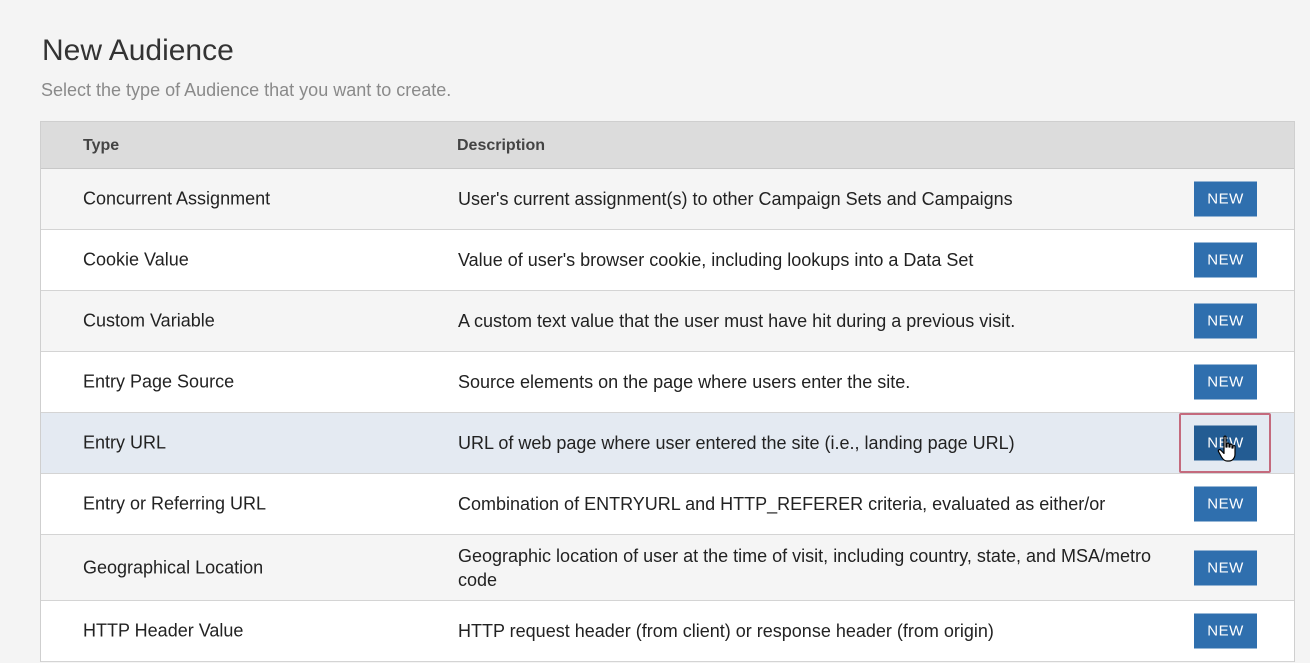  Describe the element at coordinates (101, 145) in the screenshot. I see `header-type: Type` at that location.